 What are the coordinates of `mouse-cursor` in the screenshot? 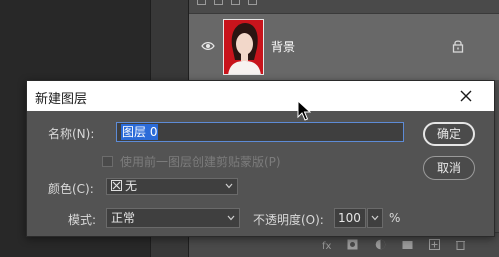 It's located at (304, 110).